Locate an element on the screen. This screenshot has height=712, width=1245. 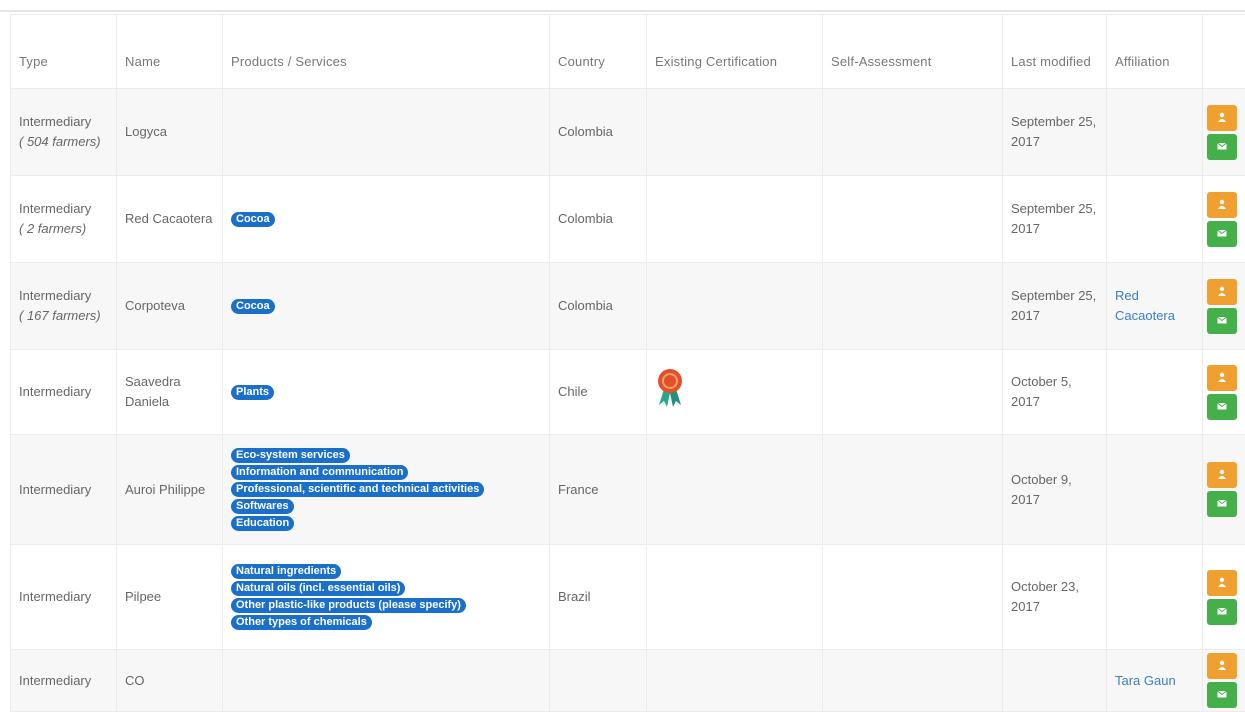
col-self-assessment: Self-Assessment is located at coordinates (913, 52).